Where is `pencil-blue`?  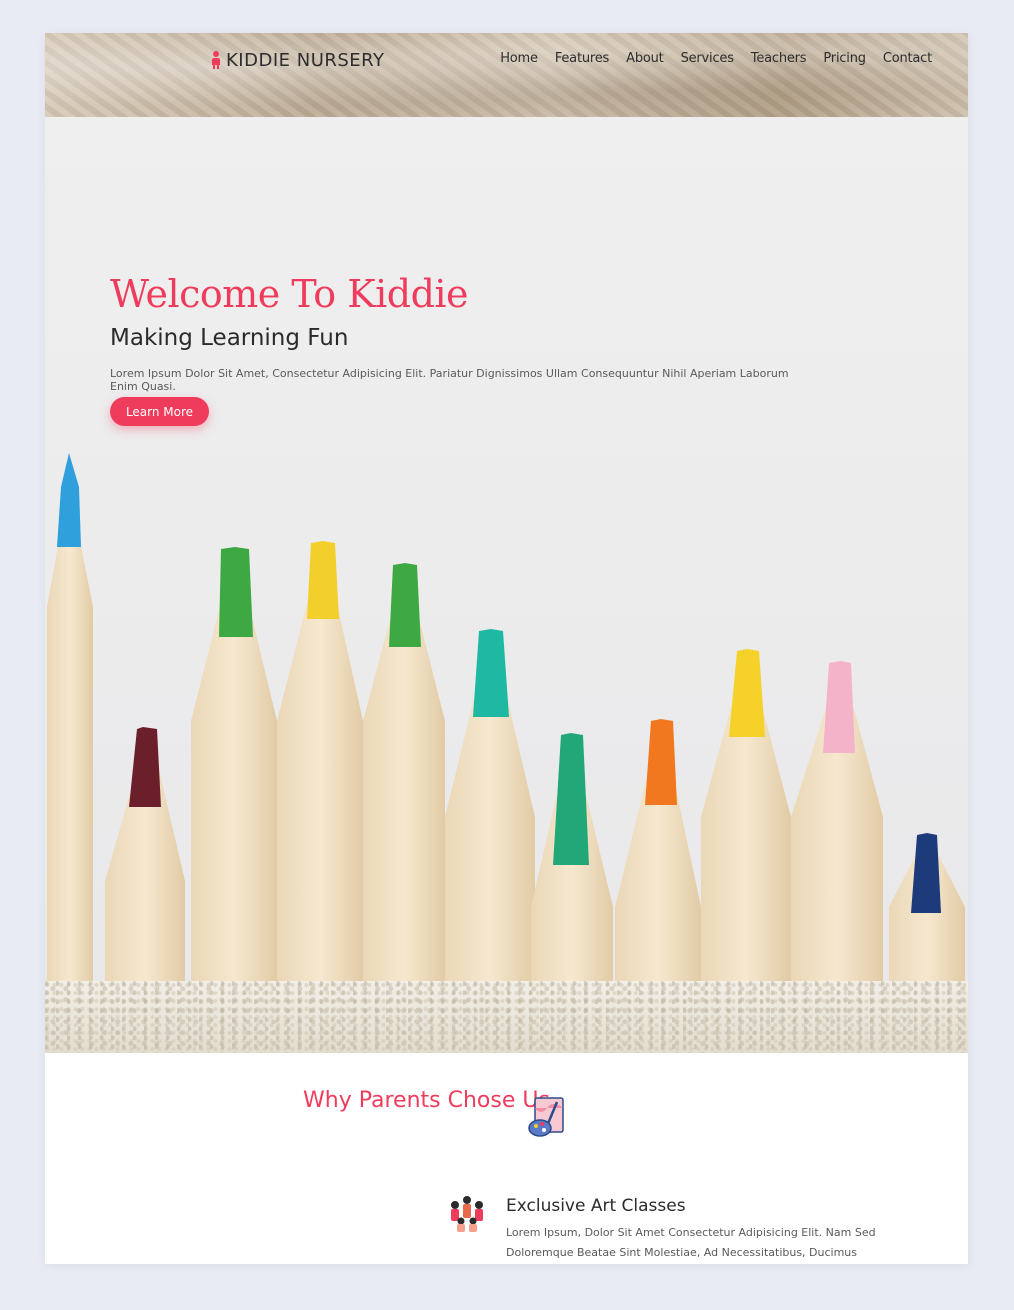
pencil-blue is located at coordinates (70, 717).